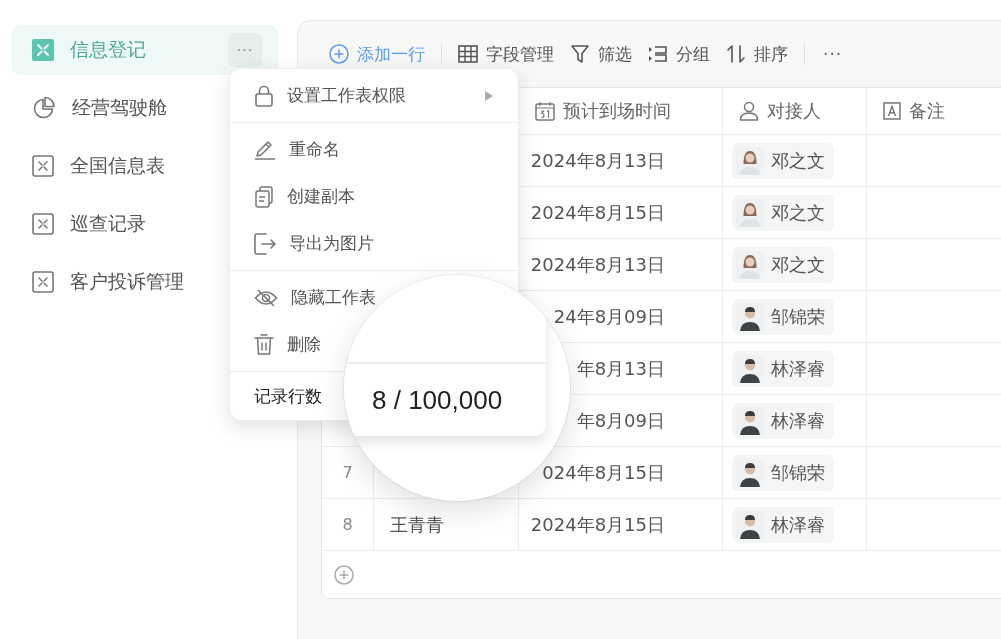 This screenshot has width=1001, height=639. Describe the element at coordinates (736, 54) in the screenshot. I see `sort-icon` at that location.